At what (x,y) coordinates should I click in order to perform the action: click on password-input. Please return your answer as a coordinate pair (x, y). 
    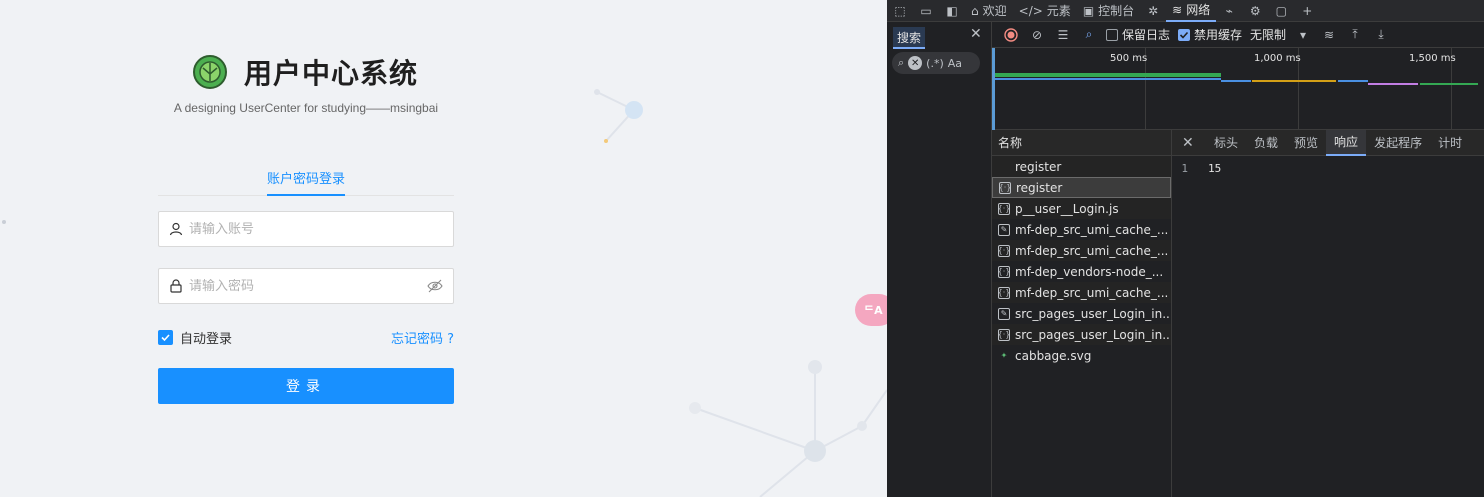
    Looking at the image, I should click on (308, 286).